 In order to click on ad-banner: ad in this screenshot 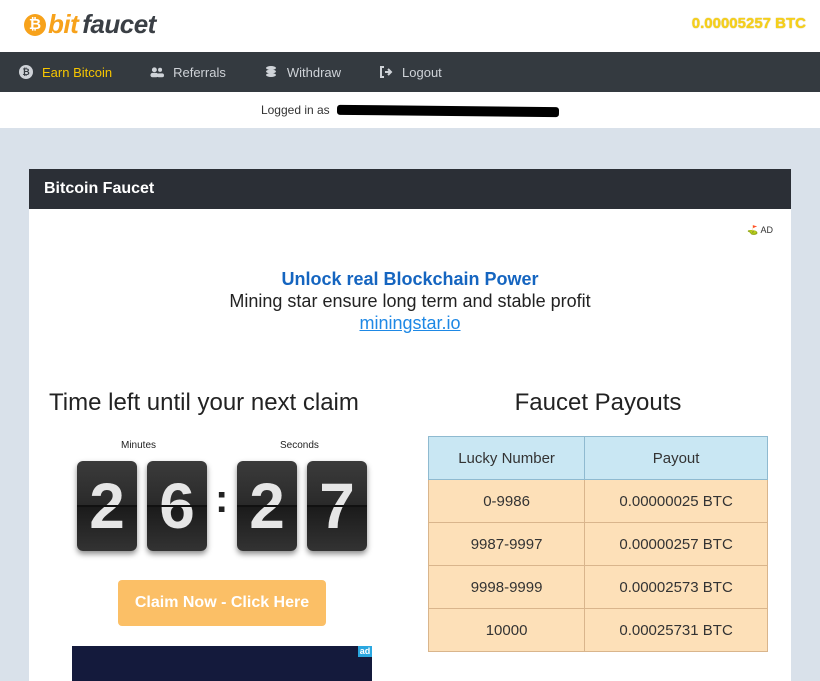, I will do `click(222, 663)`.